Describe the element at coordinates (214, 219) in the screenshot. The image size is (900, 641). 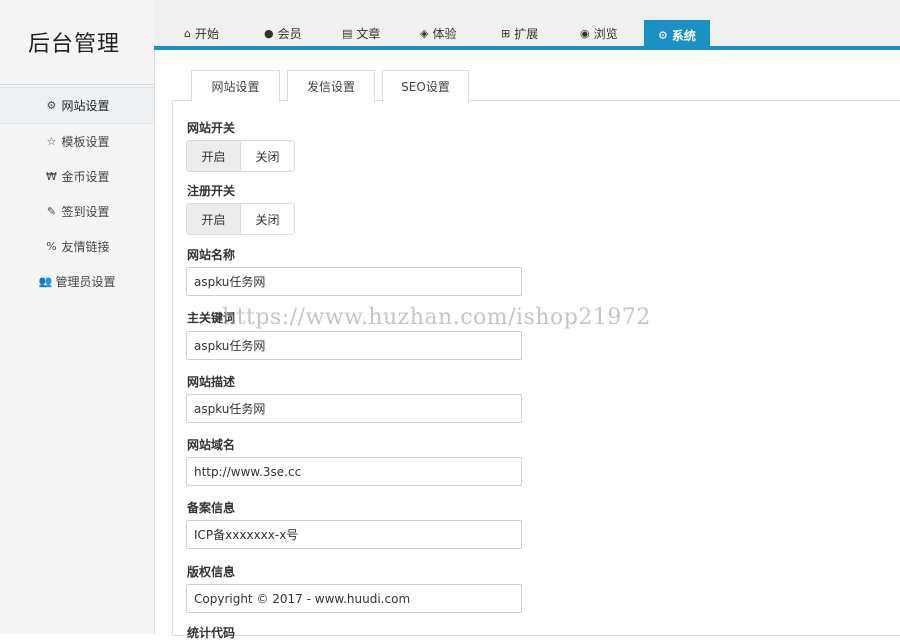
I see `register-switch-on-button: 开启` at that location.